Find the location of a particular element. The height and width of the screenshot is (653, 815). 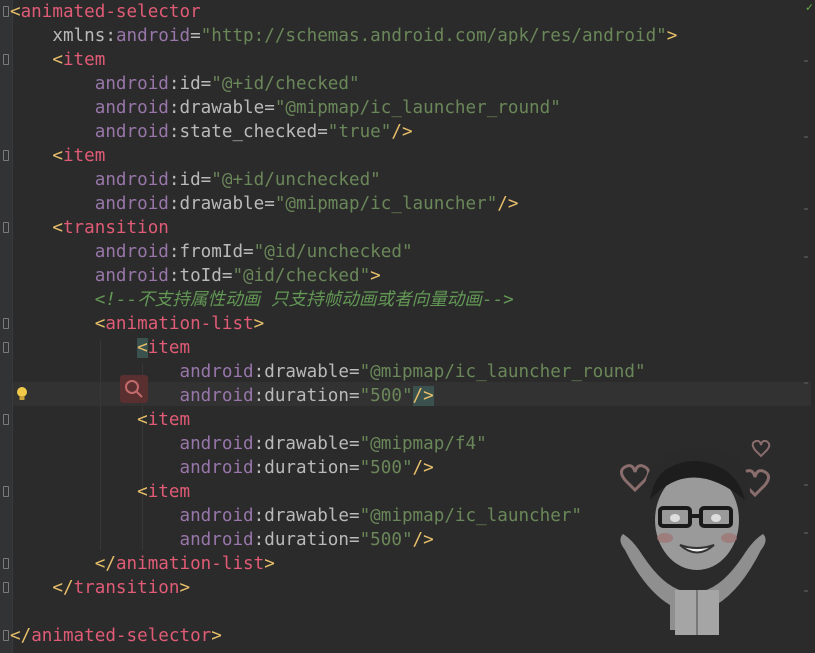

code-line: android:toId="@id/checked"> is located at coordinates (195, 276).